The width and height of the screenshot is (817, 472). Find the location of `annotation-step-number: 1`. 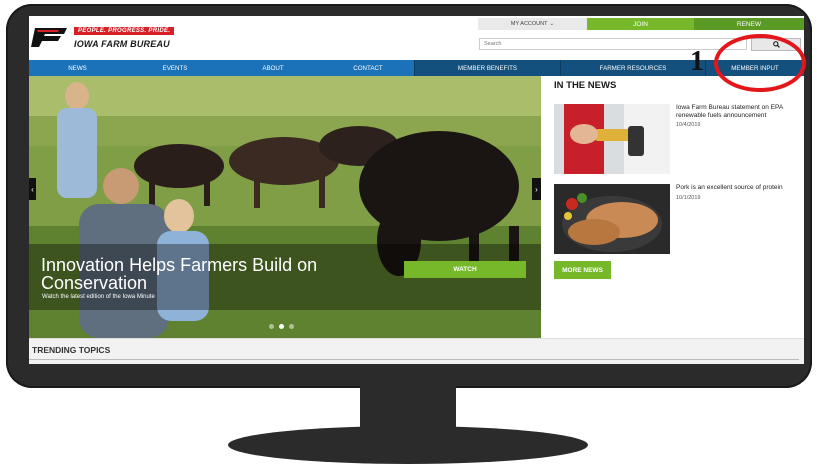

annotation-step-number: 1 is located at coordinates (697, 61).